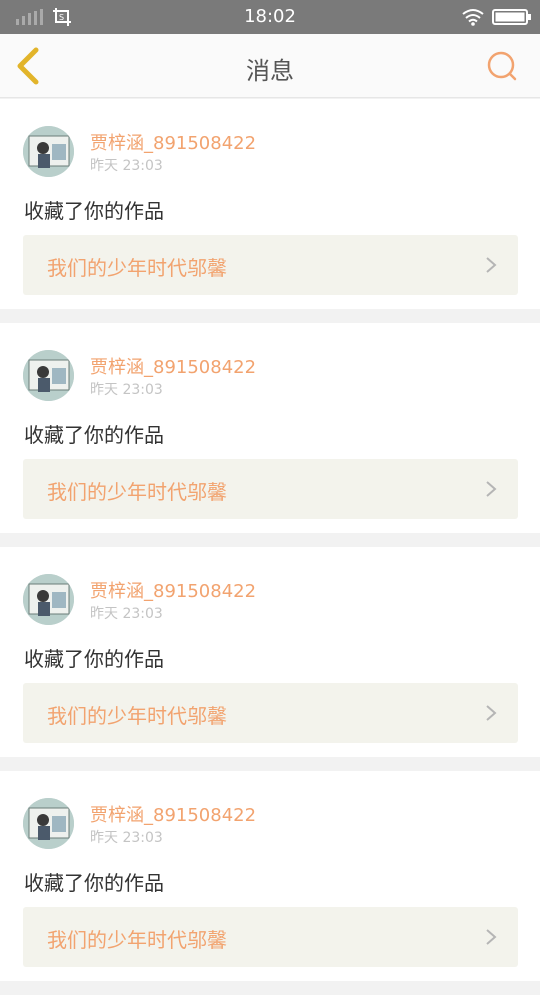  I want to click on nav-header: 消息, so click(270, 66).